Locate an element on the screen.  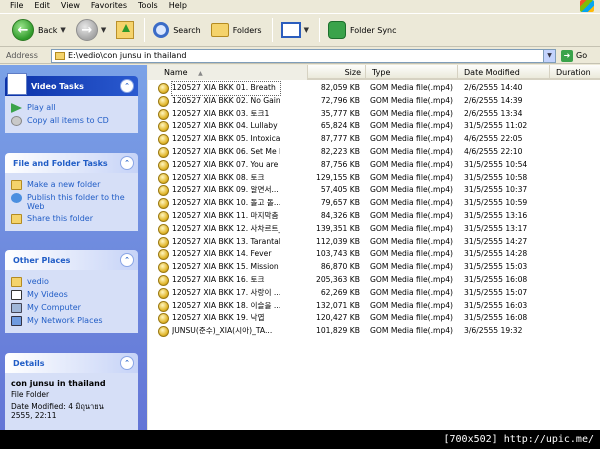
video-folder-icon is located at coordinates (17, 84).